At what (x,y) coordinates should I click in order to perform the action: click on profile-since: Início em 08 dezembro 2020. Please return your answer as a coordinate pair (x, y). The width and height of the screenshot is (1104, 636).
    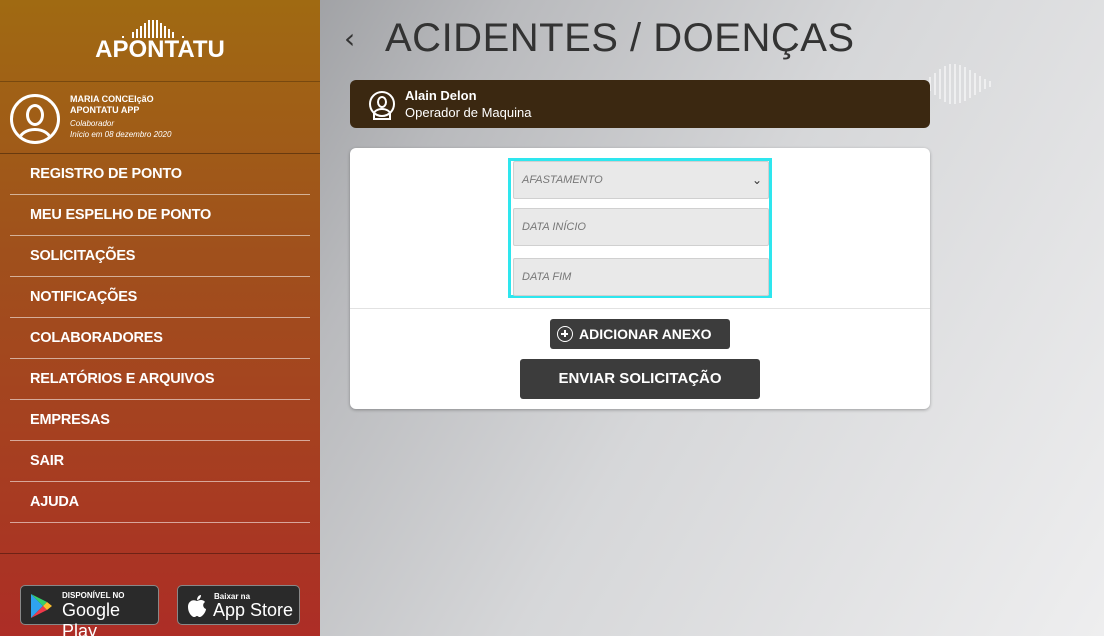
    Looking at the image, I should click on (121, 134).